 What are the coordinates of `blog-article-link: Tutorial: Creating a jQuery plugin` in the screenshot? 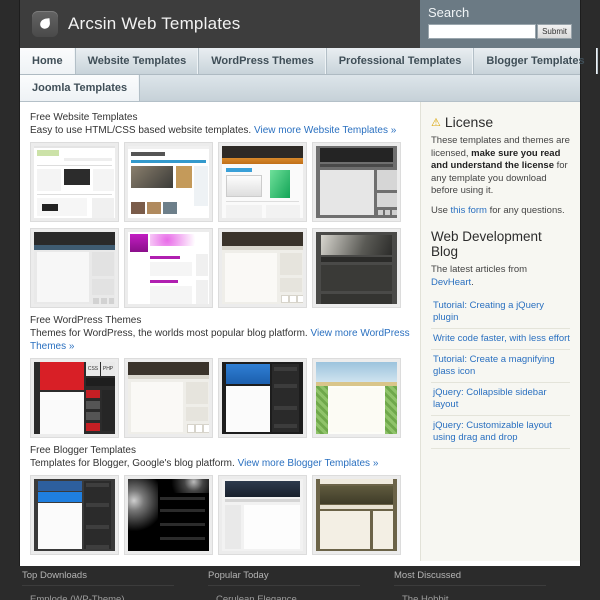 It's located at (501, 312).